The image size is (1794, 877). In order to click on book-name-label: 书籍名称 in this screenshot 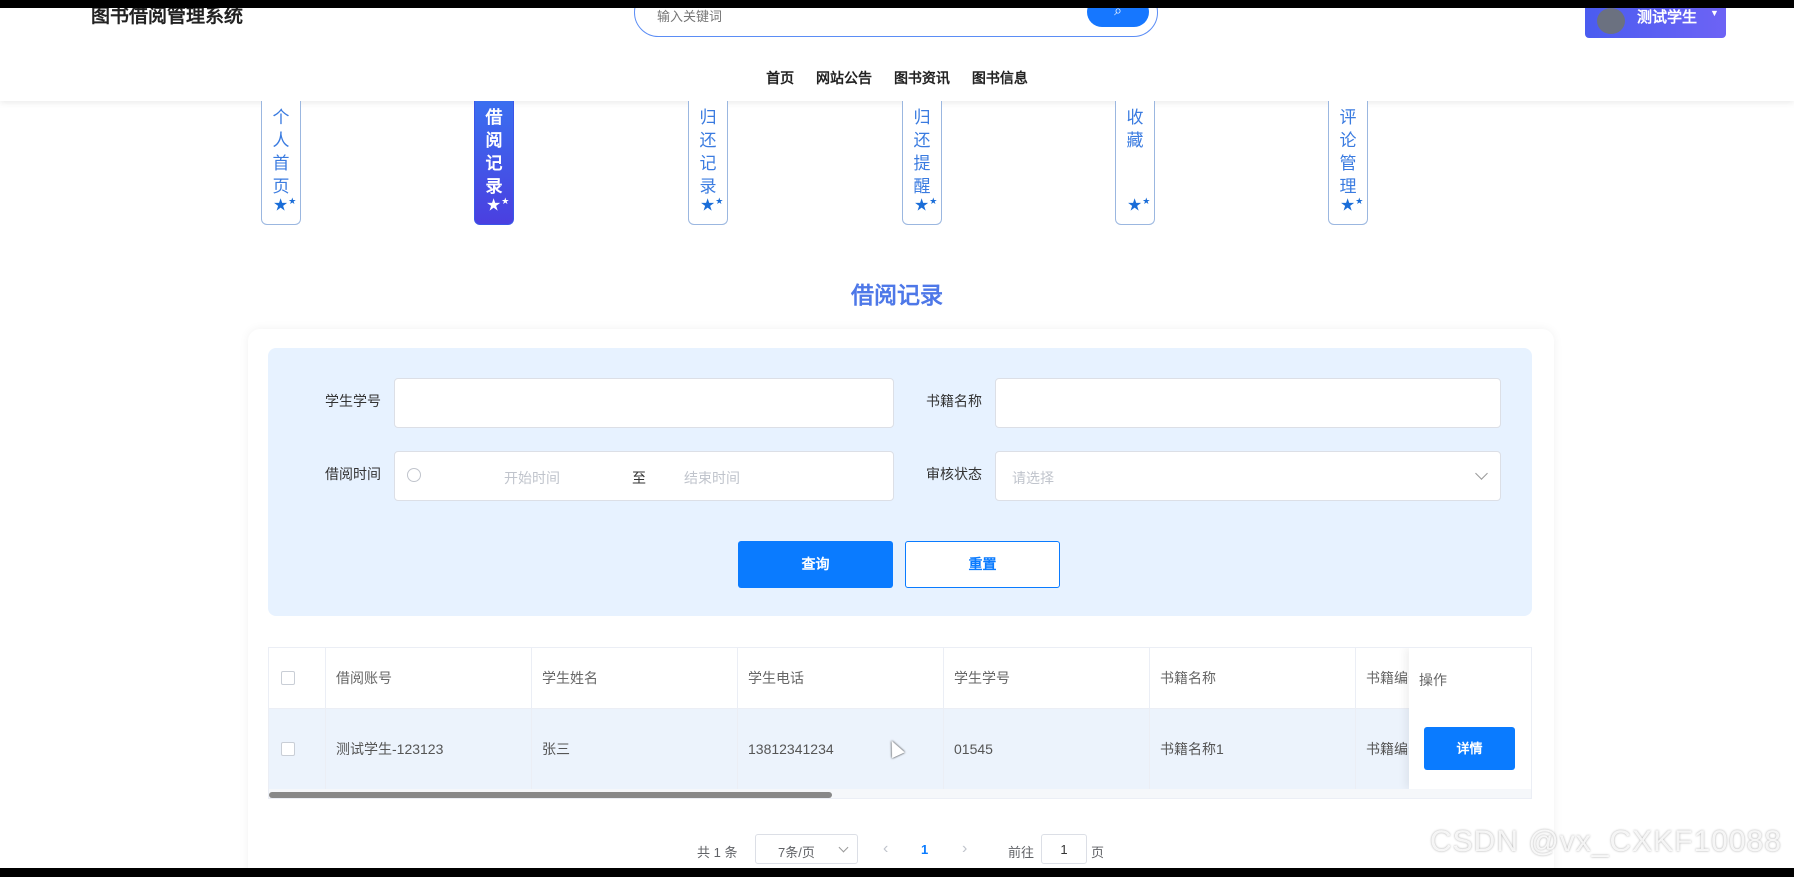, I will do `click(954, 401)`.